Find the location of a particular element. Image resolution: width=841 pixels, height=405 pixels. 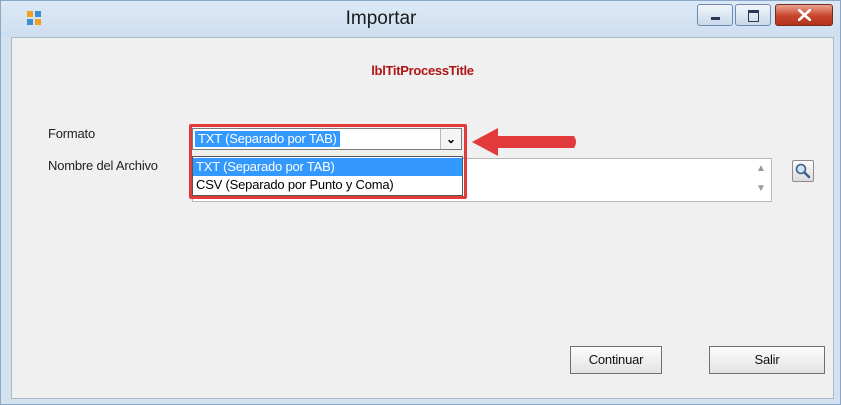

minimize-icon is located at coordinates (715, 18).